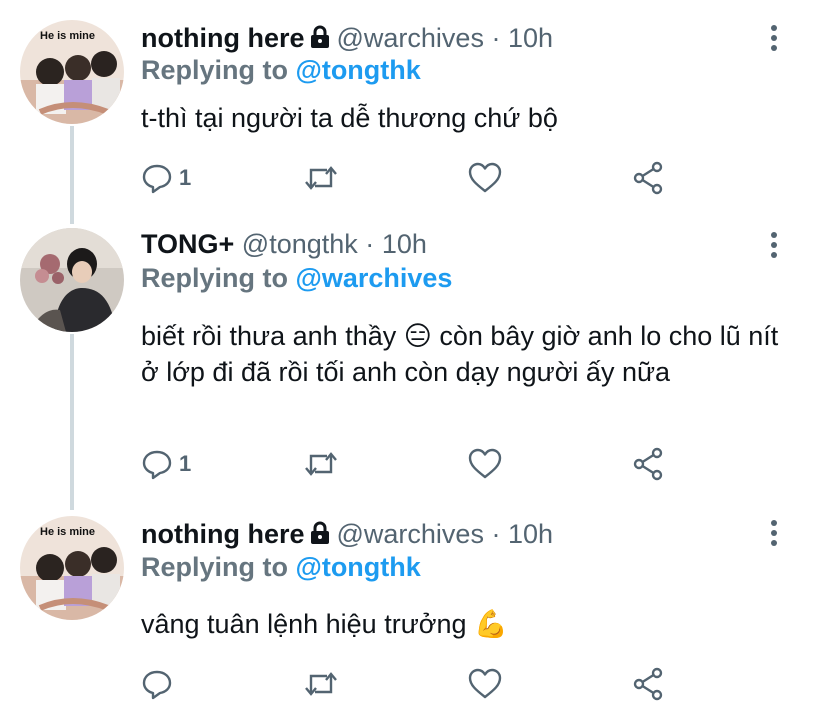 This screenshot has width=828, height=710. I want to click on handle: @tongthk, so click(300, 244).